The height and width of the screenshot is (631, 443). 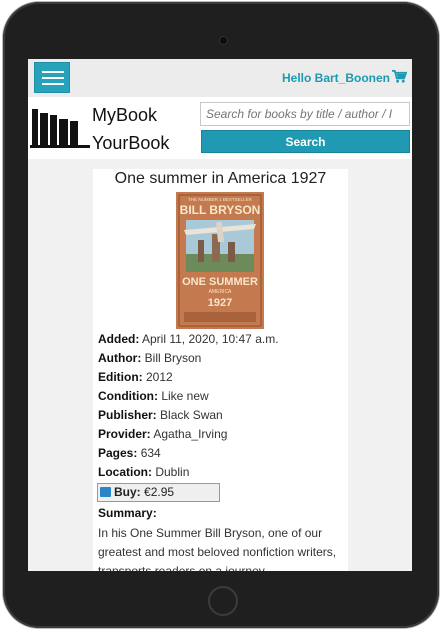 I want to click on cover-author: BILL BRYSON, so click(x=220, y=210).